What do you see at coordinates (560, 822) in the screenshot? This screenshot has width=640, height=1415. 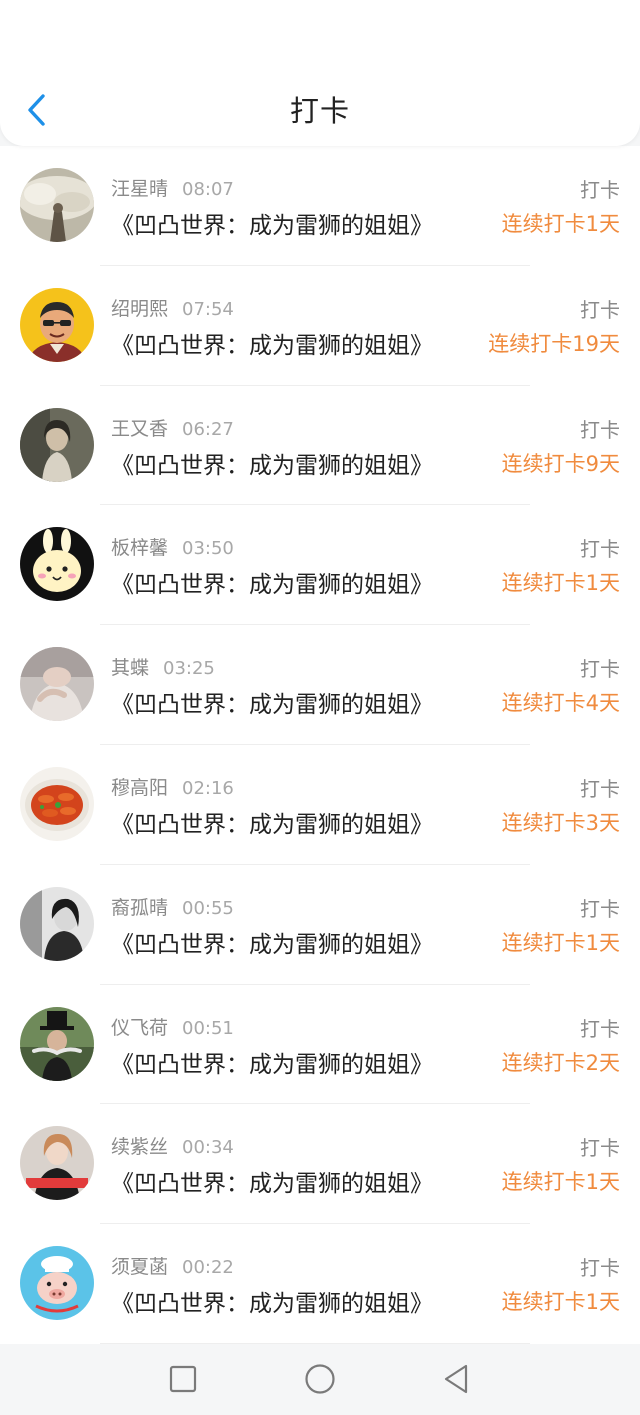 I see `streak-count: 连续打卡3天` at bounding box center [560, 822].